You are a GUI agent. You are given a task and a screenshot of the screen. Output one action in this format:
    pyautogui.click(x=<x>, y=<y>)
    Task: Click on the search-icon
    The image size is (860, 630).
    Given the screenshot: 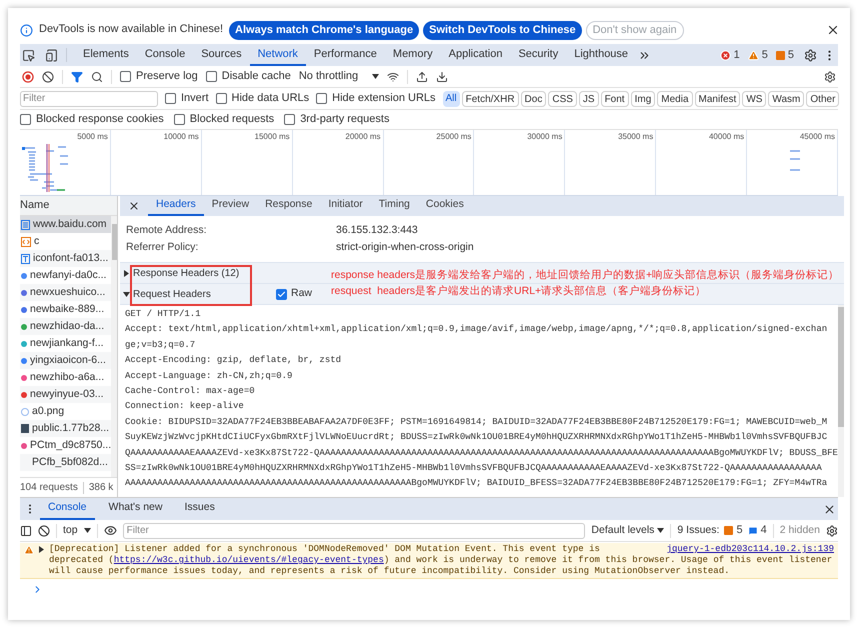 What is the action you would take?
    pyautogui.click(x=97, y=76)
    